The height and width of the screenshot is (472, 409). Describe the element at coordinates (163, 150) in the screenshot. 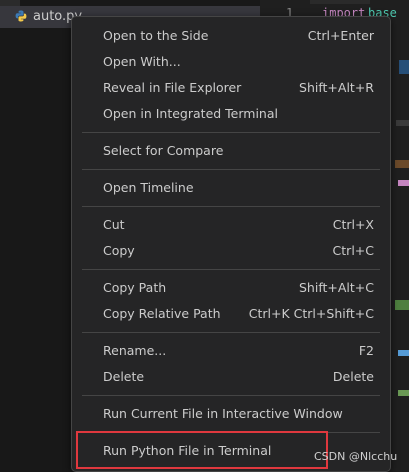

I see `menu-item-label: Select for Compare` at that location.